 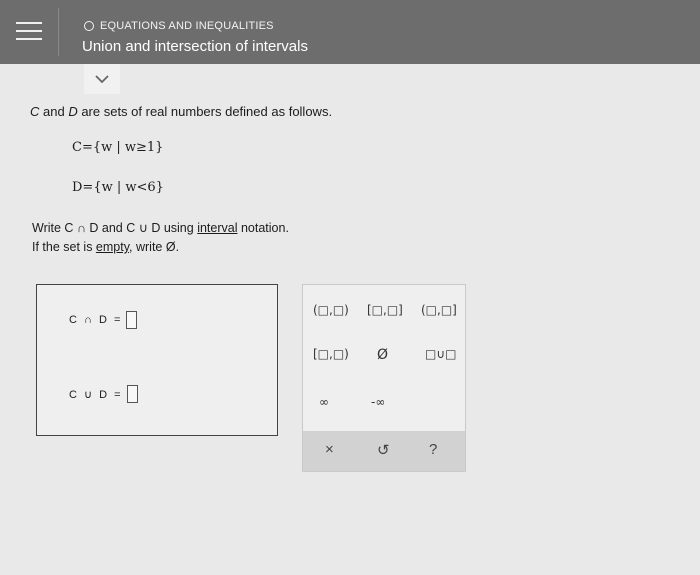 What do you see at coordinates (35, 111) in the screenshot?
I see `set-c-symbol: C` at bounding box center [35, 111].